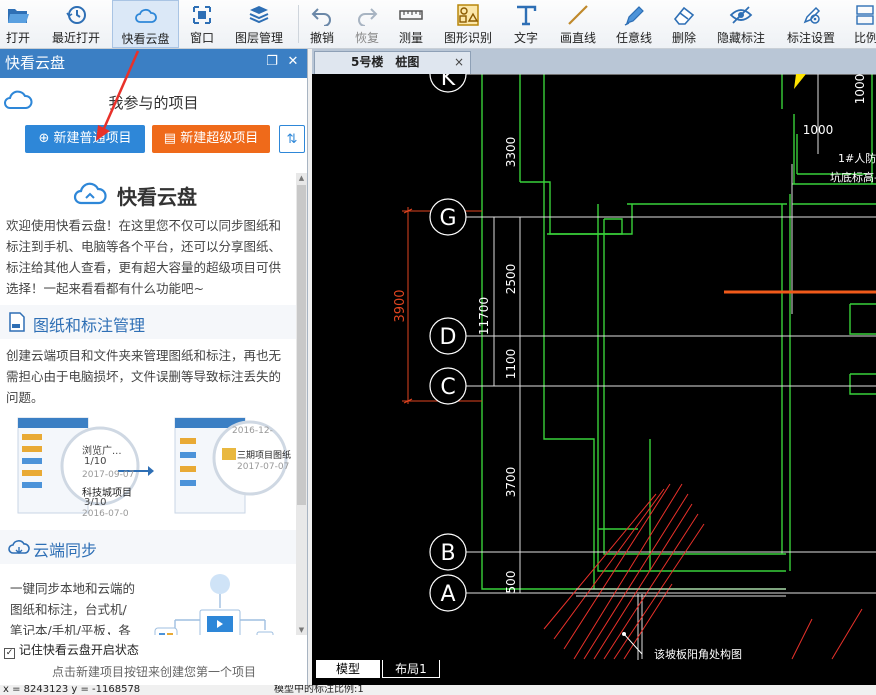 Image resolution: width=876 pixels, height=695 pixels. I want to click on recent-label: 最近打开, so click(75, 38).